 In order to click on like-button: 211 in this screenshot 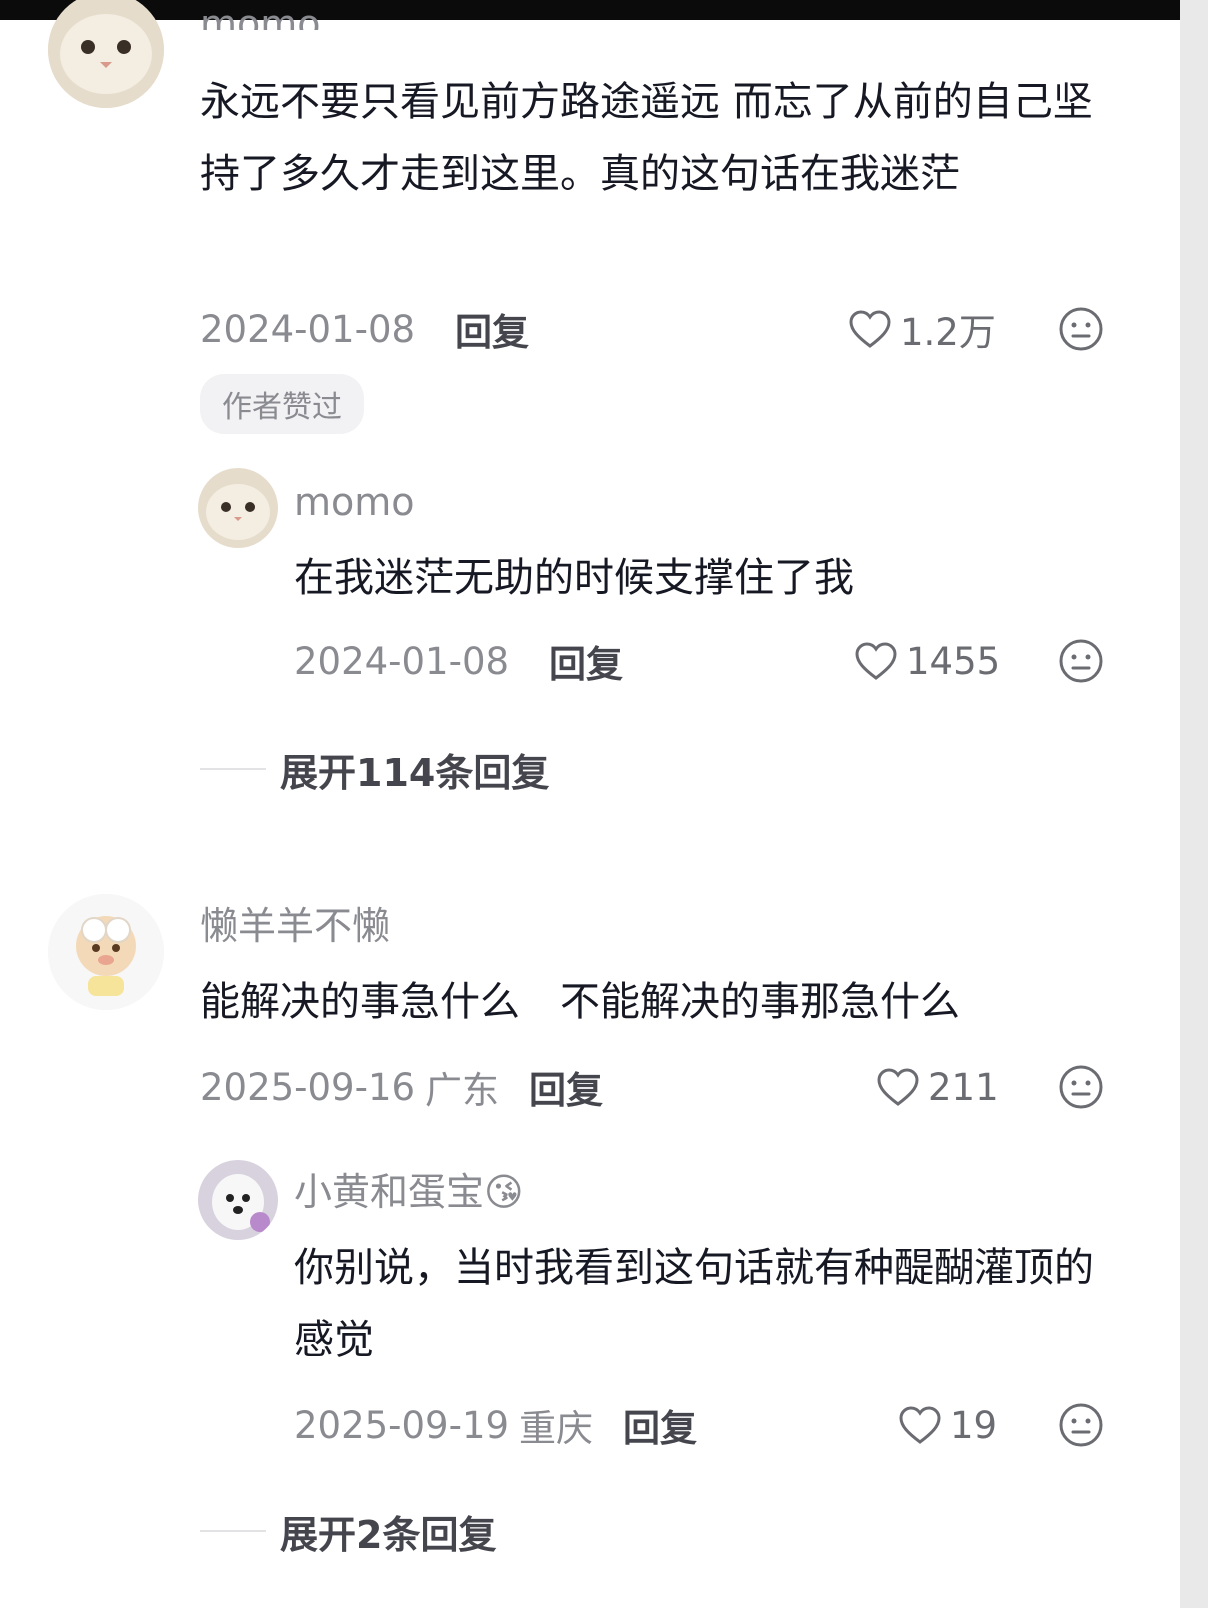, I will do `click(937, 1087)`.